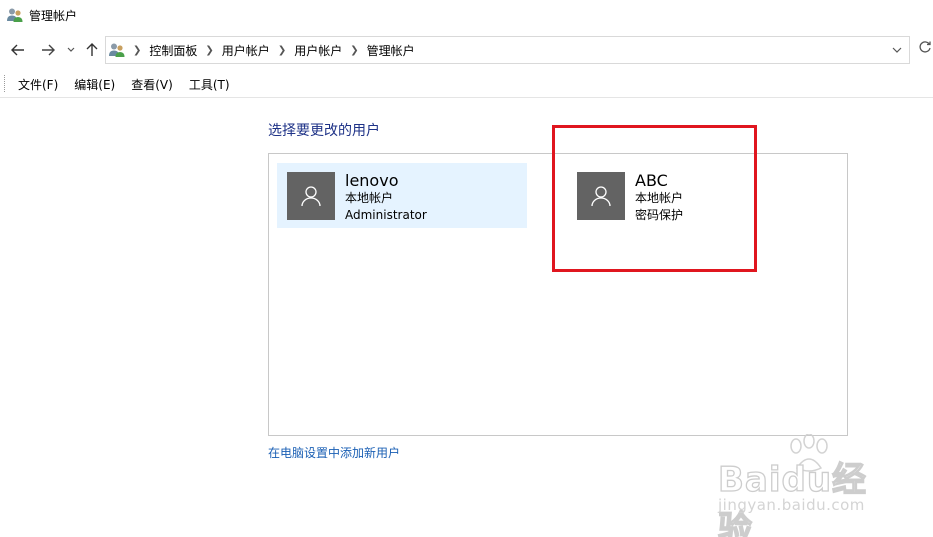  I want to click on menu-item-view: 查看(V), so click(152, 84).